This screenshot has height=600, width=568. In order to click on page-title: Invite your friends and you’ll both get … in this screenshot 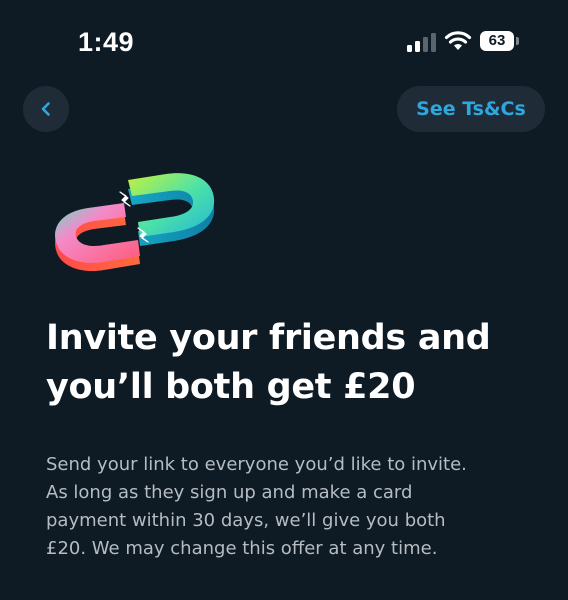, I will do `click(296, 363)`.